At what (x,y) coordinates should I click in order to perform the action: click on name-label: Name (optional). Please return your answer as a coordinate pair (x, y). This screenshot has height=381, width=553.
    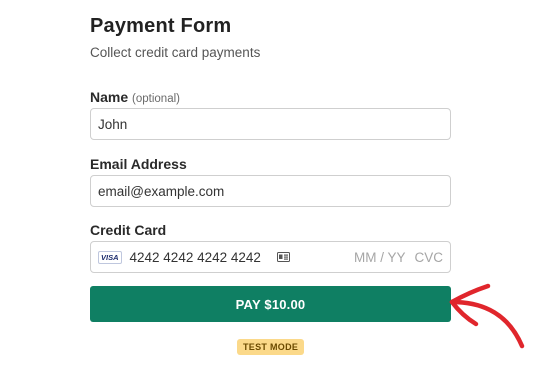
    Looking at the image, I should click on (135, 98).